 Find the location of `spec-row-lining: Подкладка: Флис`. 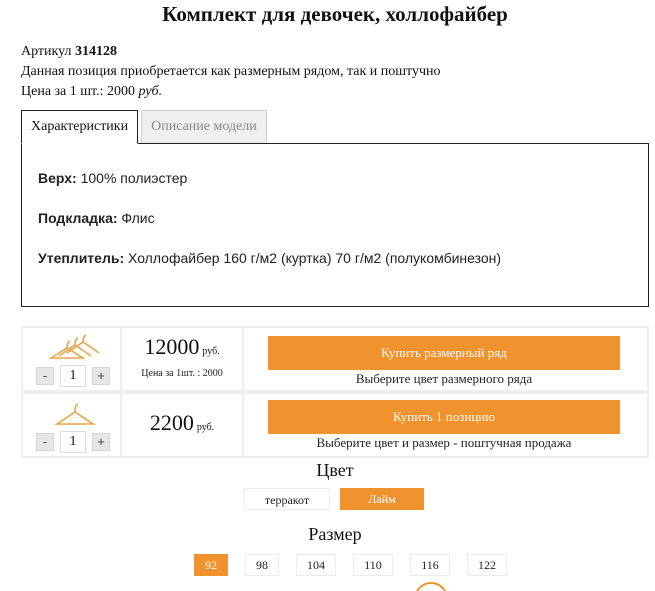

spec-row-lining: Подкладка: Флис is located at coordinates (335, 230).